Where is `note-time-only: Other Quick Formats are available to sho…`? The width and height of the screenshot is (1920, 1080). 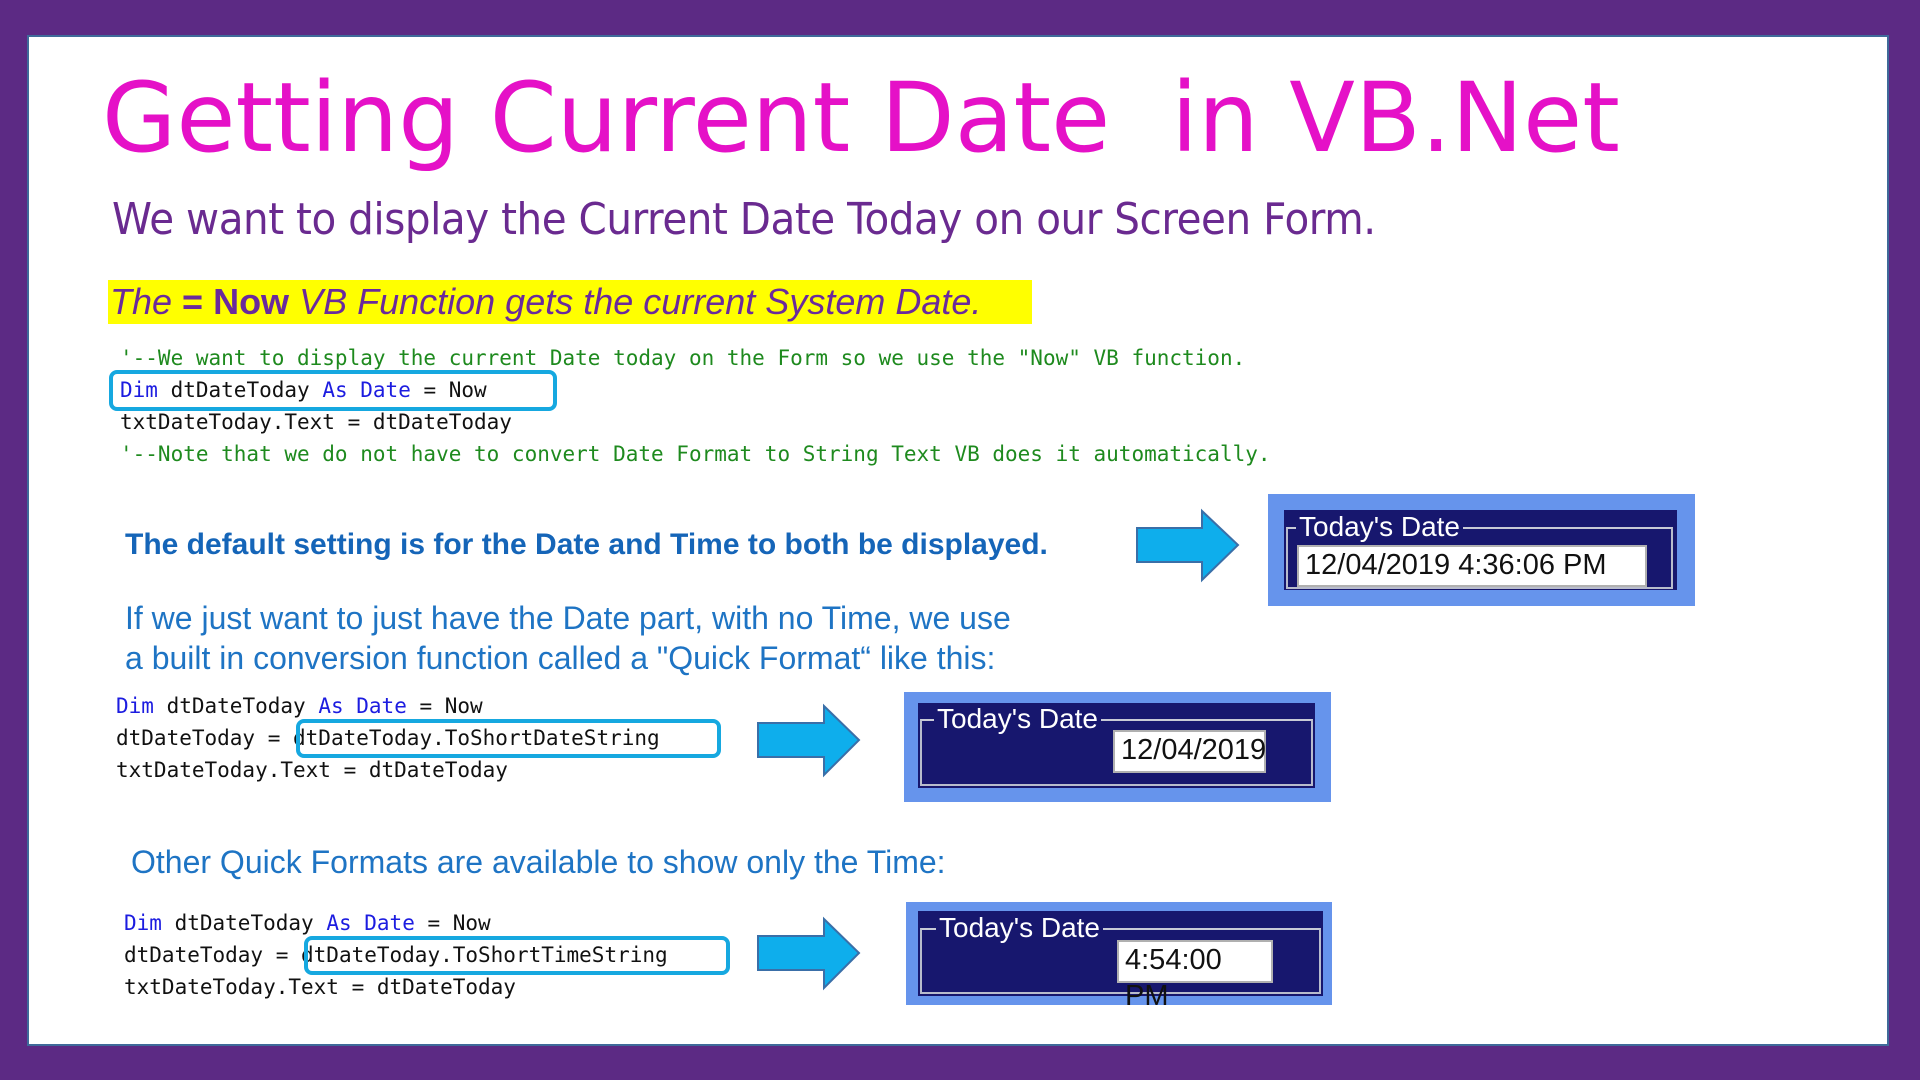
note-time-only: Other Quick Formats are available to sho… is located at coordinates (538, 862).